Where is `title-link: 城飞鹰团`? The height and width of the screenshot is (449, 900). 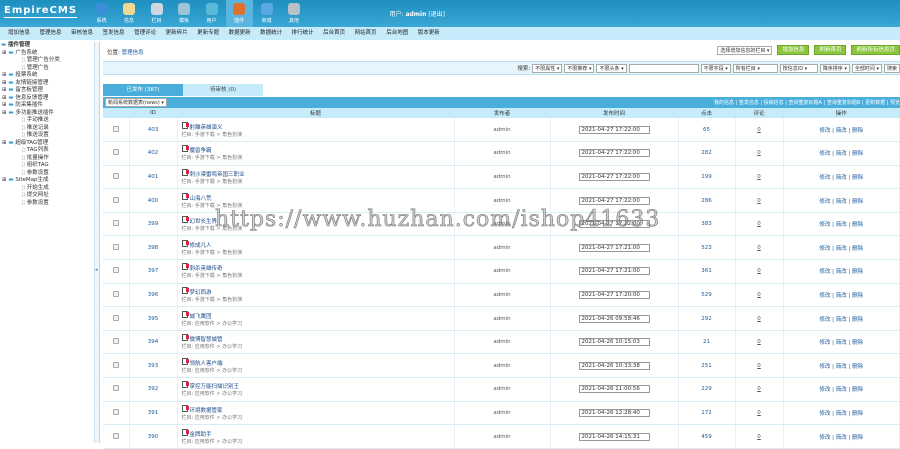 title-link: 城飞鹰团 is located at coordinates (201, 317).